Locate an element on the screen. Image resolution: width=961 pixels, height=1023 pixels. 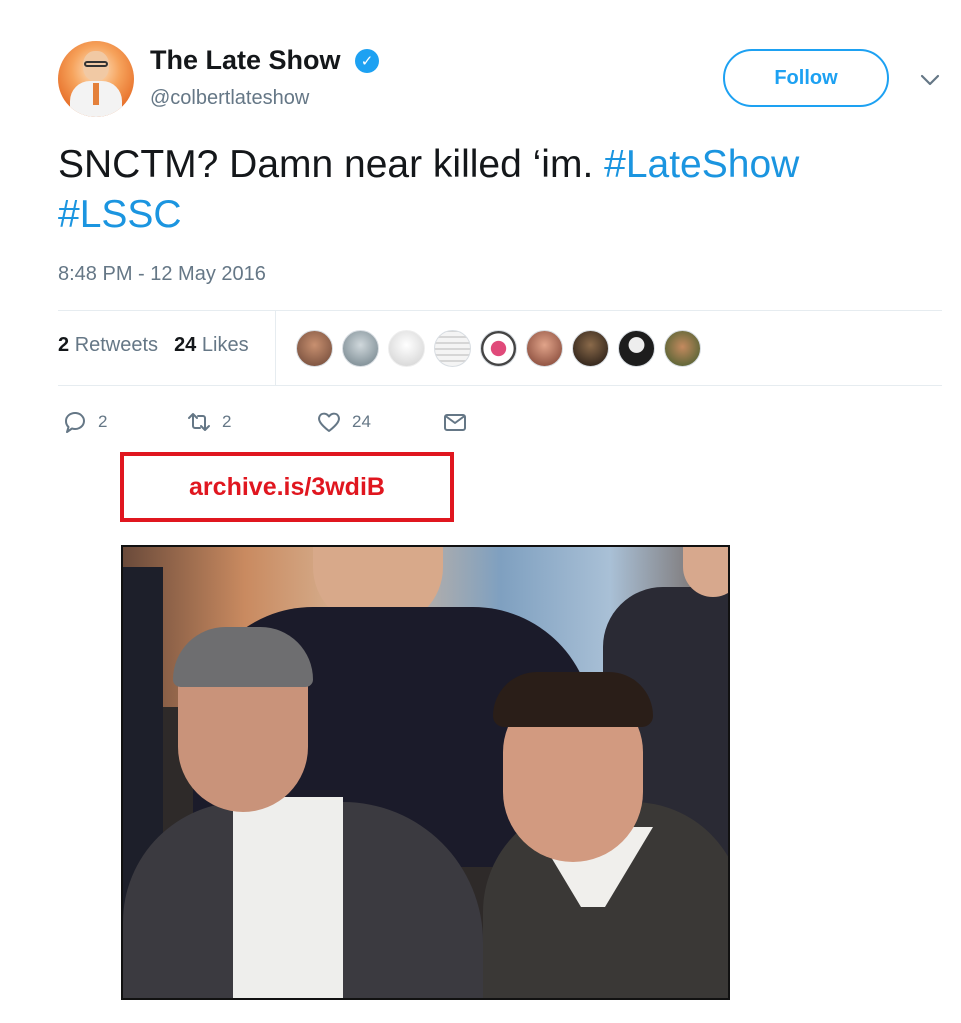
retweet-icon is located at coordinates (199, 422).